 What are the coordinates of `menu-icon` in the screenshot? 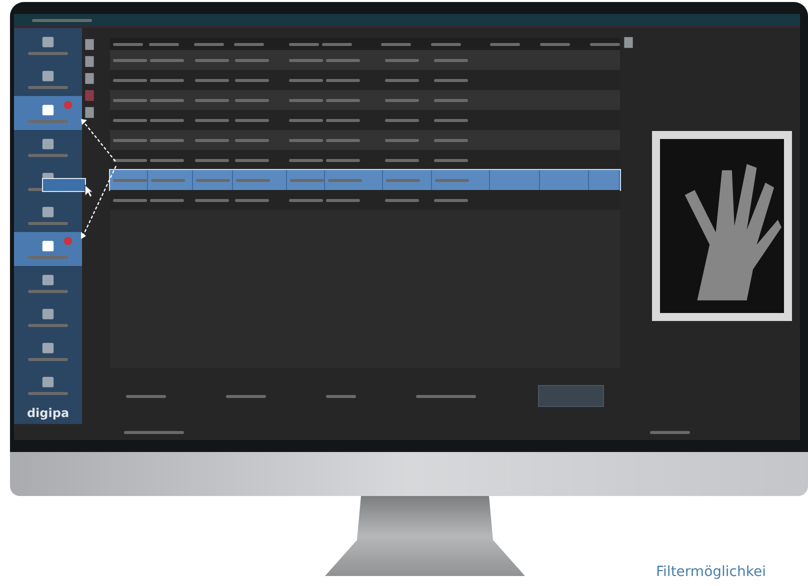 It's located at (628, 42).